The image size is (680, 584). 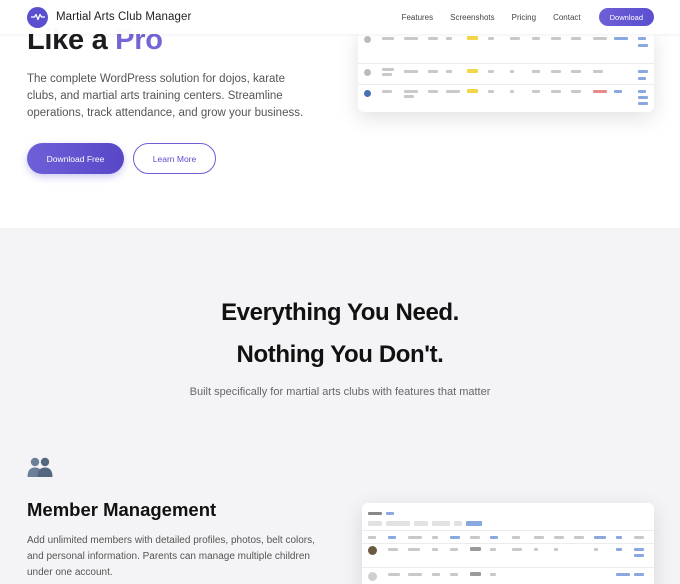 What do you see at coordinates (472, 17) in the screenshot?
I see `nav-link-screenshots: Screenshots` at bounding box center [472, 17].